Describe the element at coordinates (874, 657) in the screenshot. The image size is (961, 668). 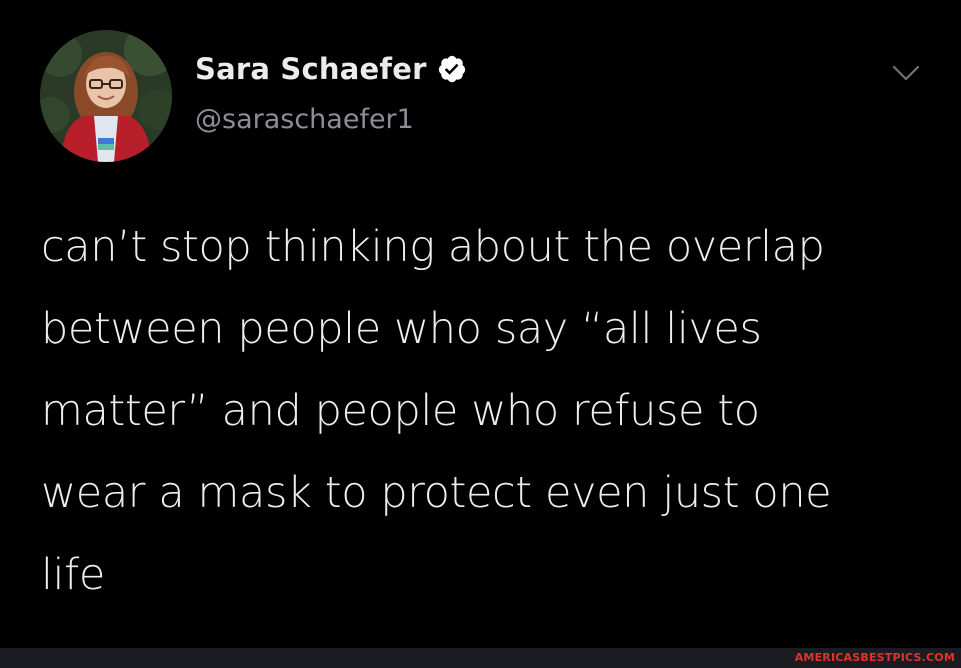
I see `watermark: AMERICASBESTPICS.COM` at that location.